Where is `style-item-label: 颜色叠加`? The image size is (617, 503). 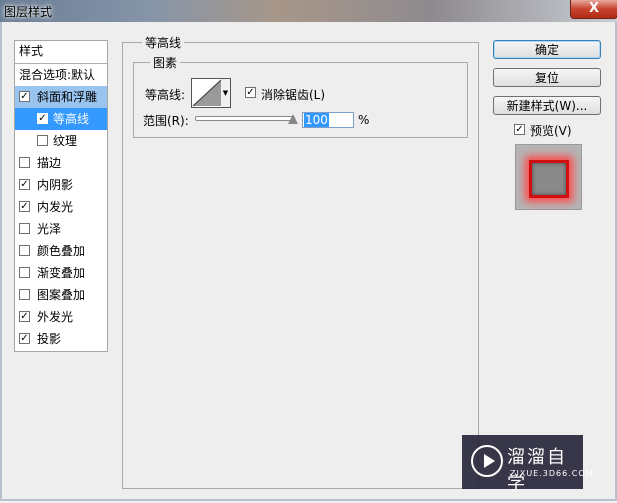 style-item-label: 颜色叠加 is located at coordinates (61, 251).